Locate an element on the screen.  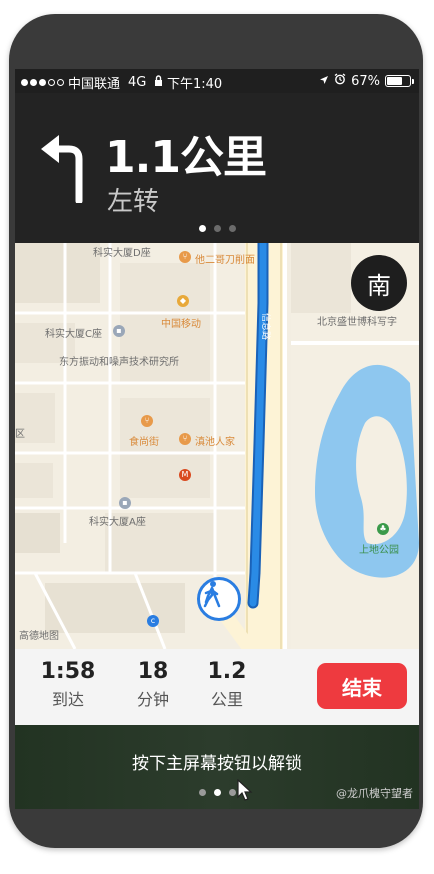
minutes-label: 分钟 is located at coordinates (152, 699).